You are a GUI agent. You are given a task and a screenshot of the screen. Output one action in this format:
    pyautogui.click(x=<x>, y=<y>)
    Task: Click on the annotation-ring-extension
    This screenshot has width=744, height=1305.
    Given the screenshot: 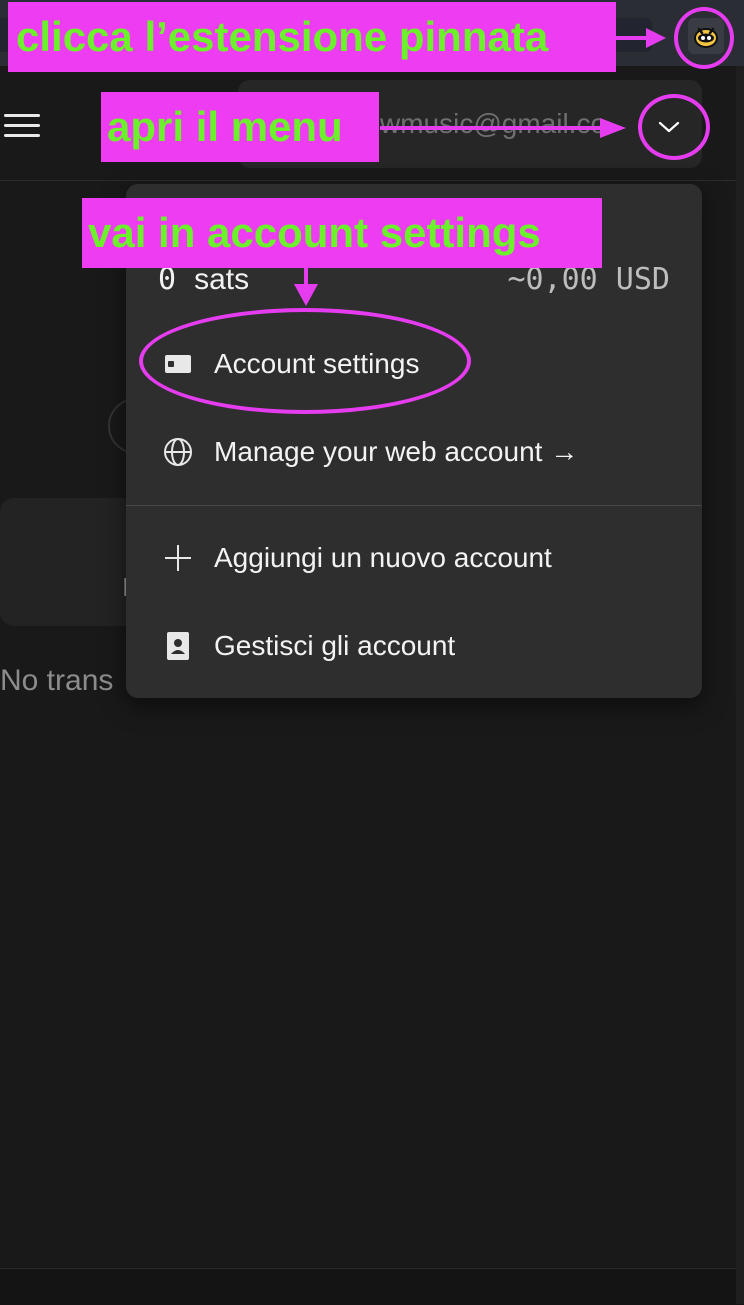 What is the action you would take?
    pyautogui.click(x=704, y=38)
    